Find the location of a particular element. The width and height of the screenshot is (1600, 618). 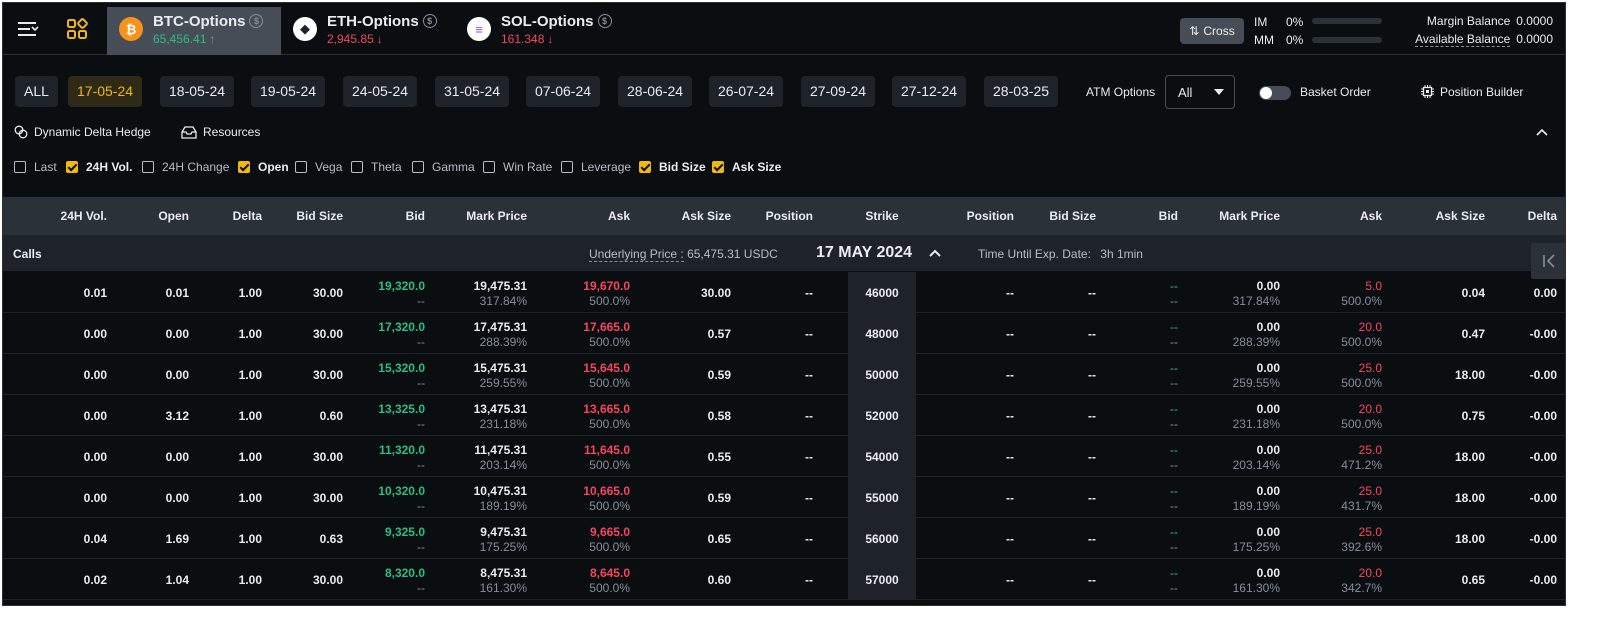

date-tab-31-05-24: 31-05-24 is located at coordinates (472, 91).